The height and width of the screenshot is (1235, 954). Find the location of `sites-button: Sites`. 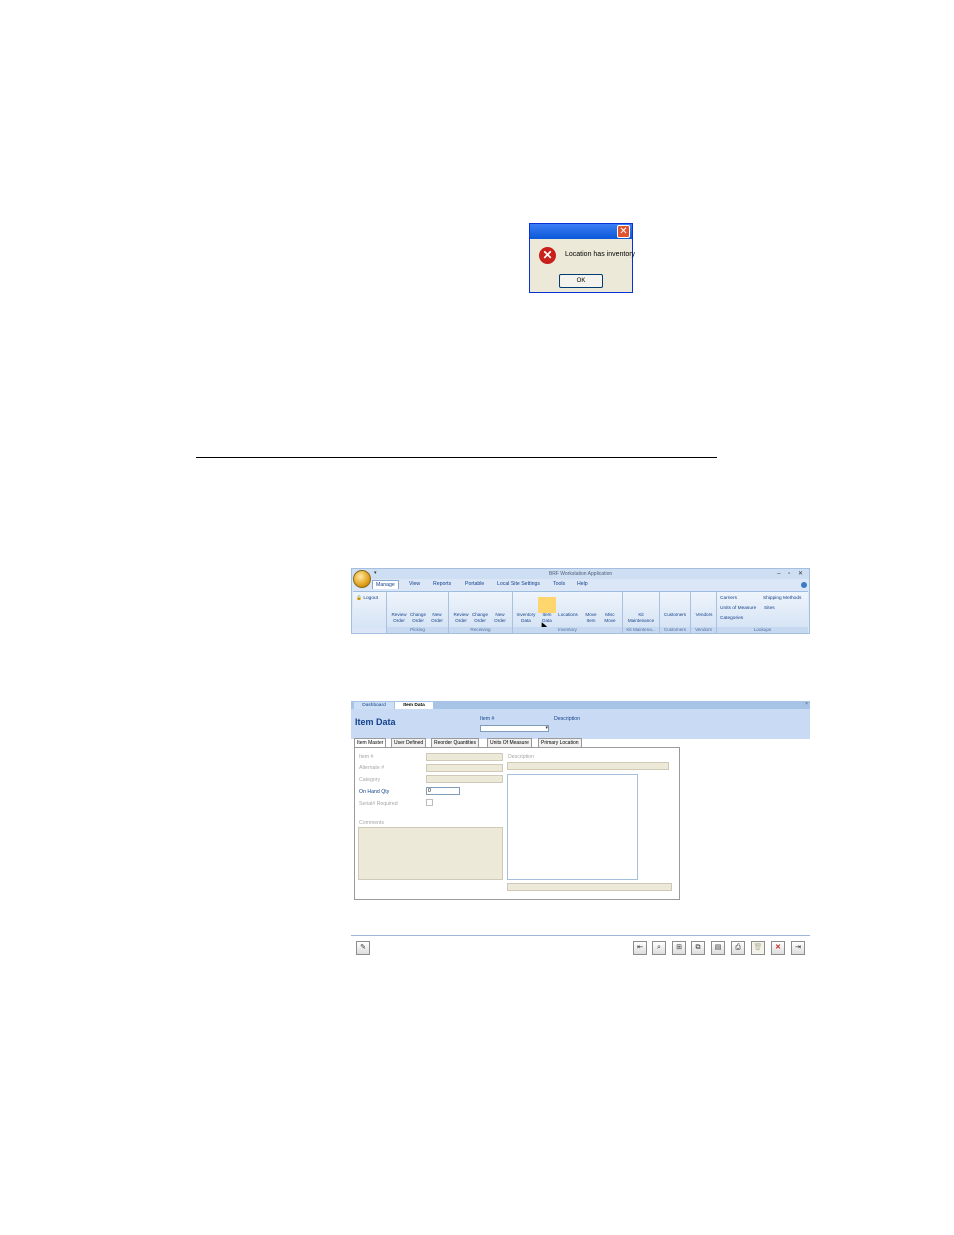

sites-button: Sites is located at coordinates (769, 608).